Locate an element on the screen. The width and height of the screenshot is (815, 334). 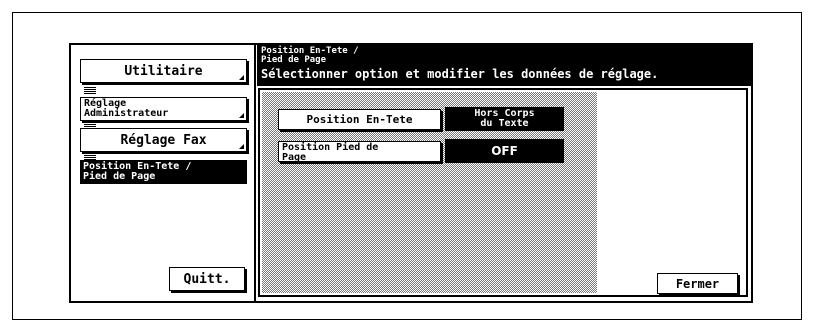
fermer-button: Fermer is located at coordinates (697, 283).